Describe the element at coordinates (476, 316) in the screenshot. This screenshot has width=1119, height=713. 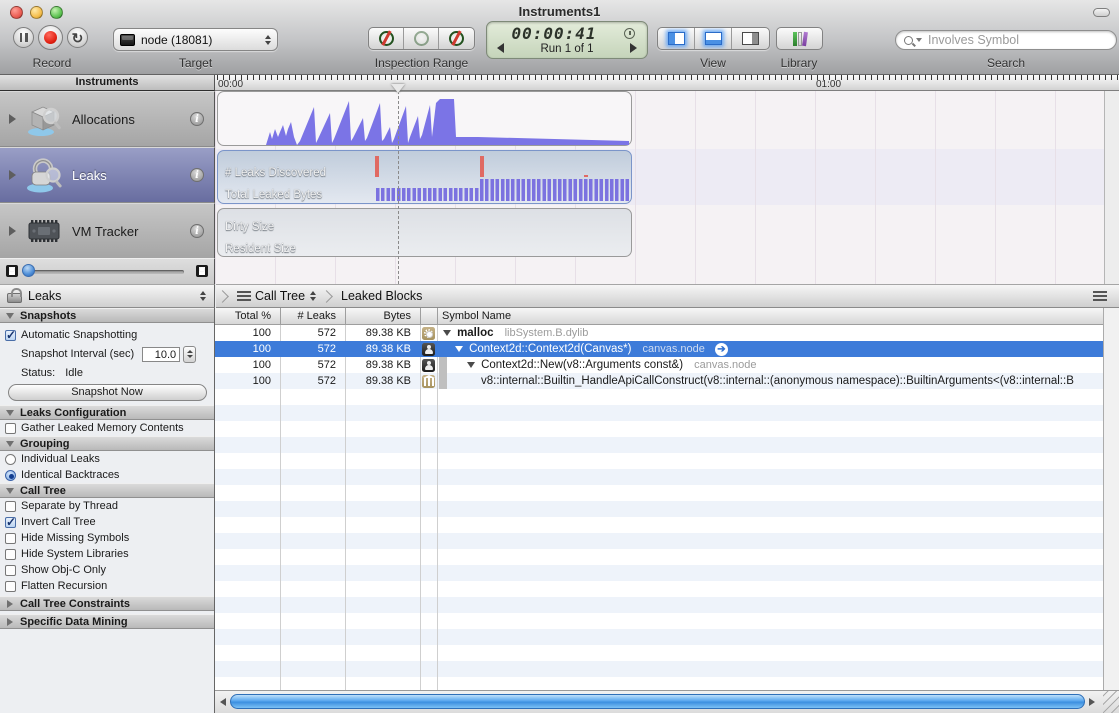
I see `column-symbol-name: Symbol Name` at that location.